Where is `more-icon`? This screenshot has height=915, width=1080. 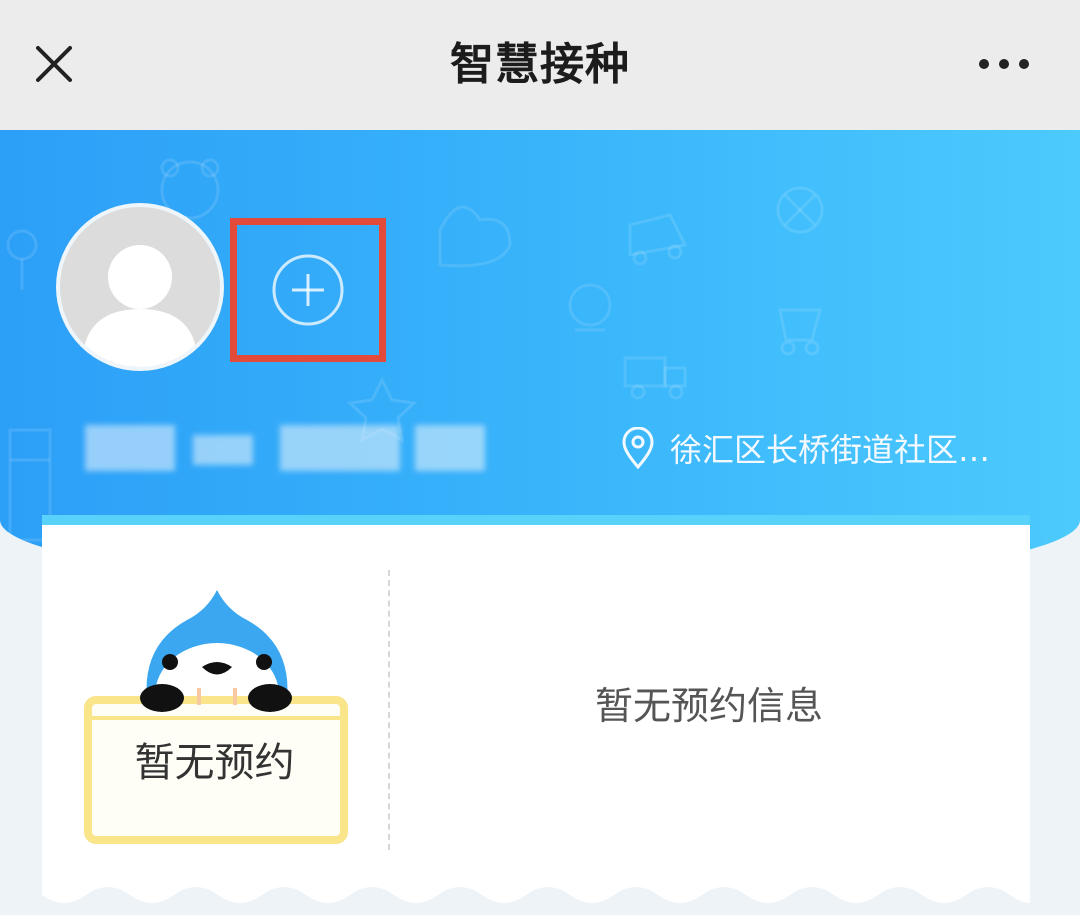
more-icon is located at coordinates (1004, 64).